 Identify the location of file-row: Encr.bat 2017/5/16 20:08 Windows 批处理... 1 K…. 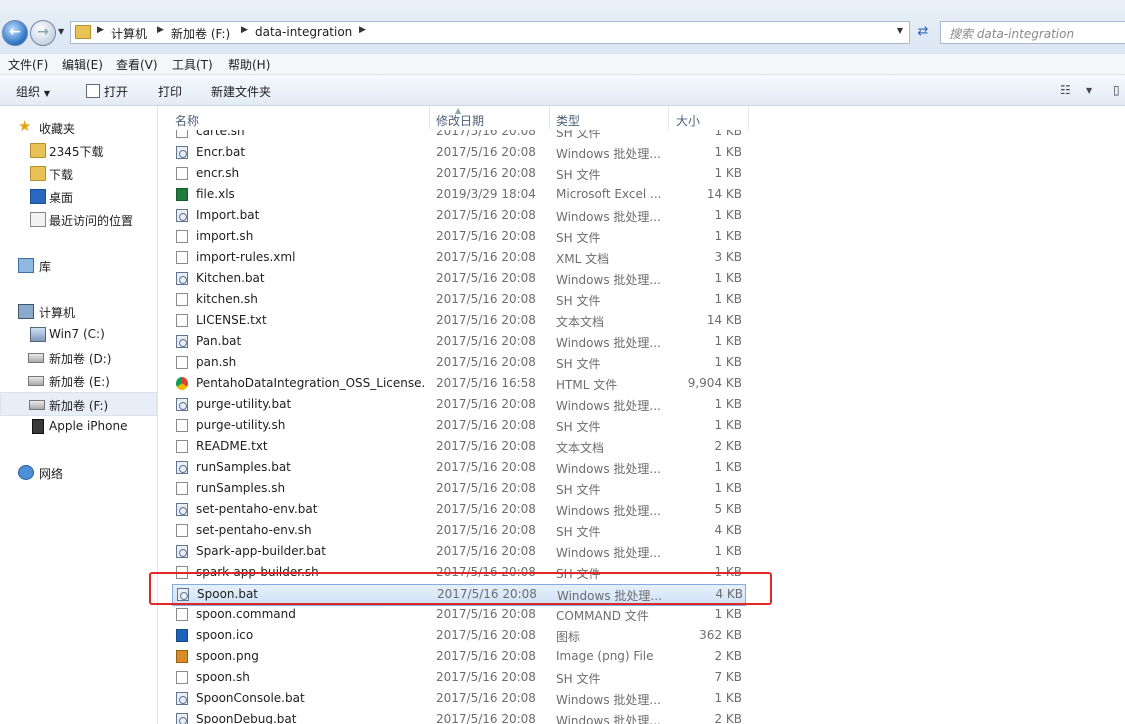
(458, 153).